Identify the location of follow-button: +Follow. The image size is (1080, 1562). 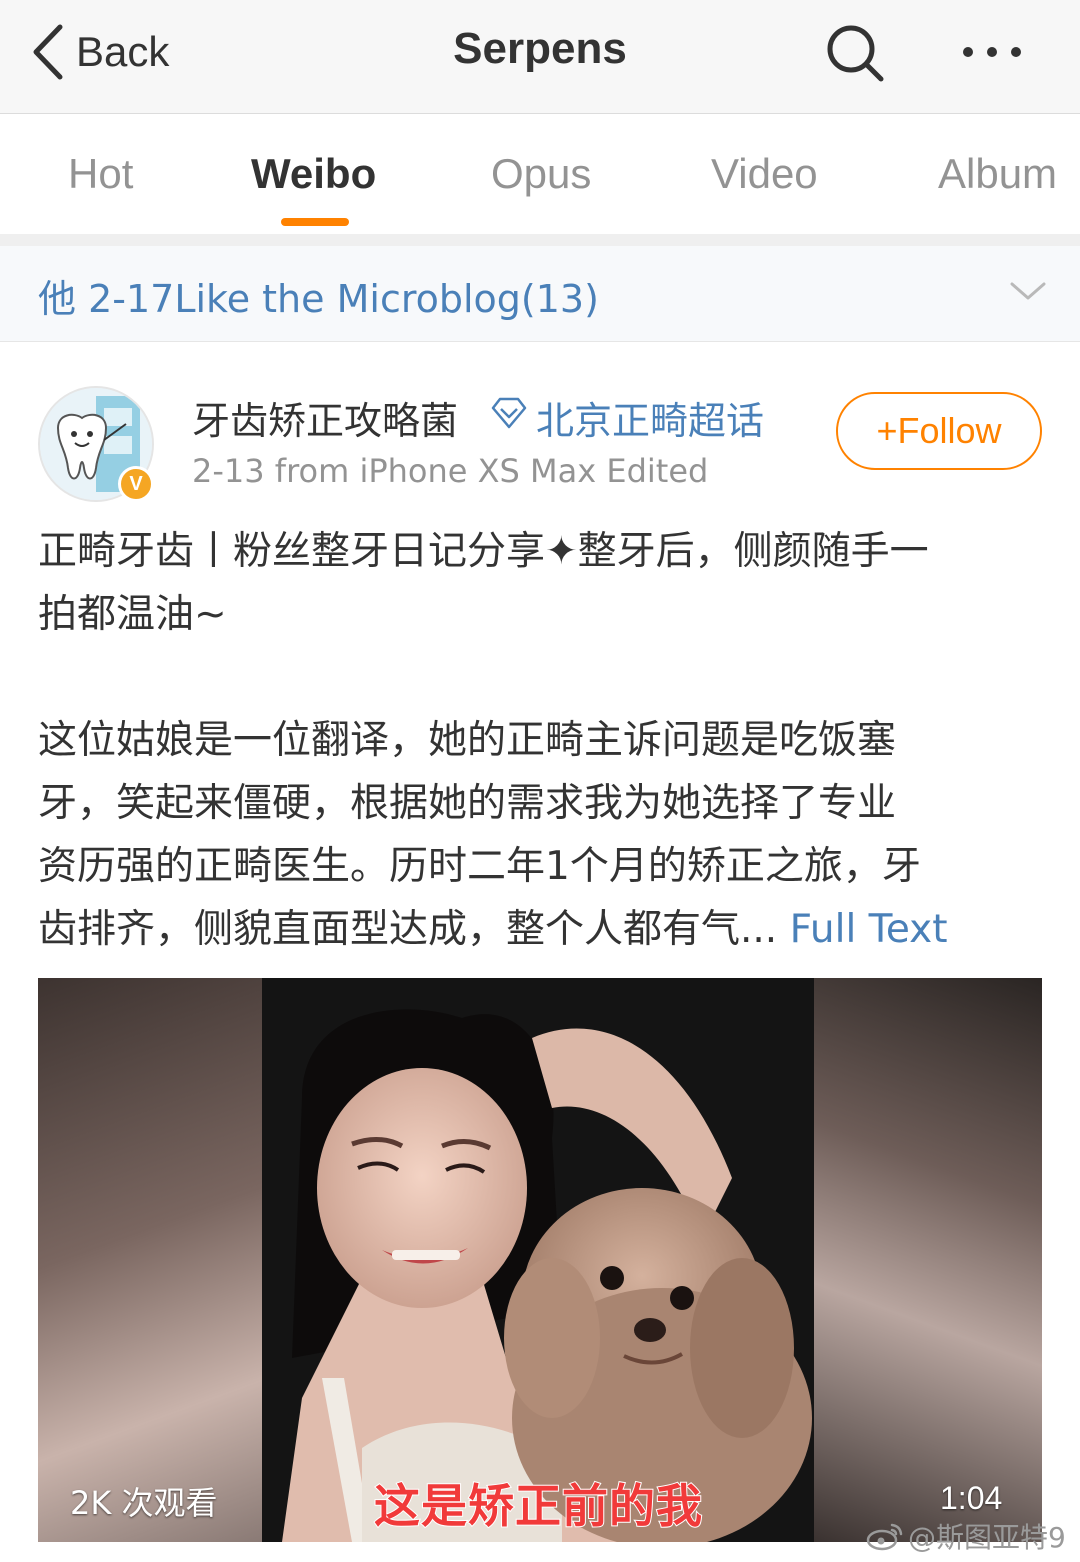
(939, 431).